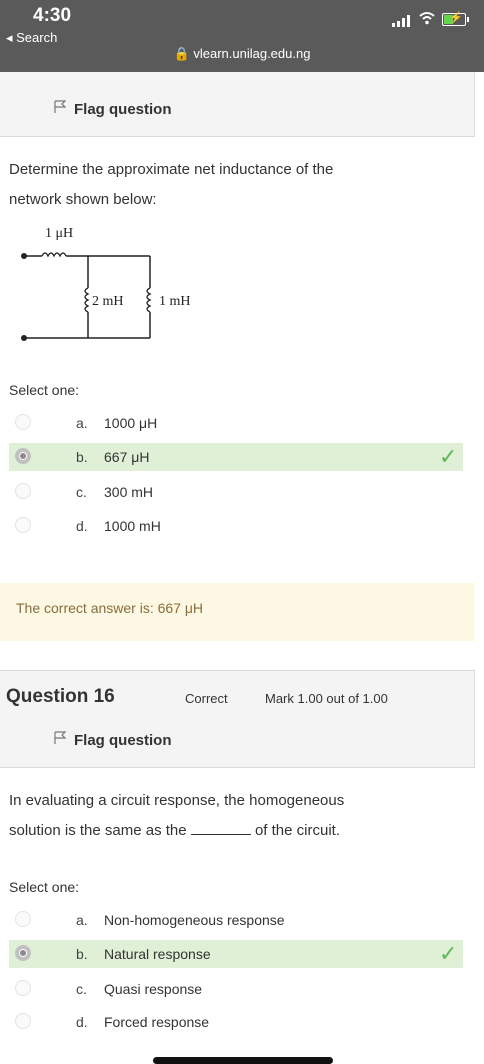 This screenshot has width=484, height=1064. What do you see at coordinates (297, 830) in the screenshot?
I see `question-text-part: of the circuit.` at bounding box center [297, 830].